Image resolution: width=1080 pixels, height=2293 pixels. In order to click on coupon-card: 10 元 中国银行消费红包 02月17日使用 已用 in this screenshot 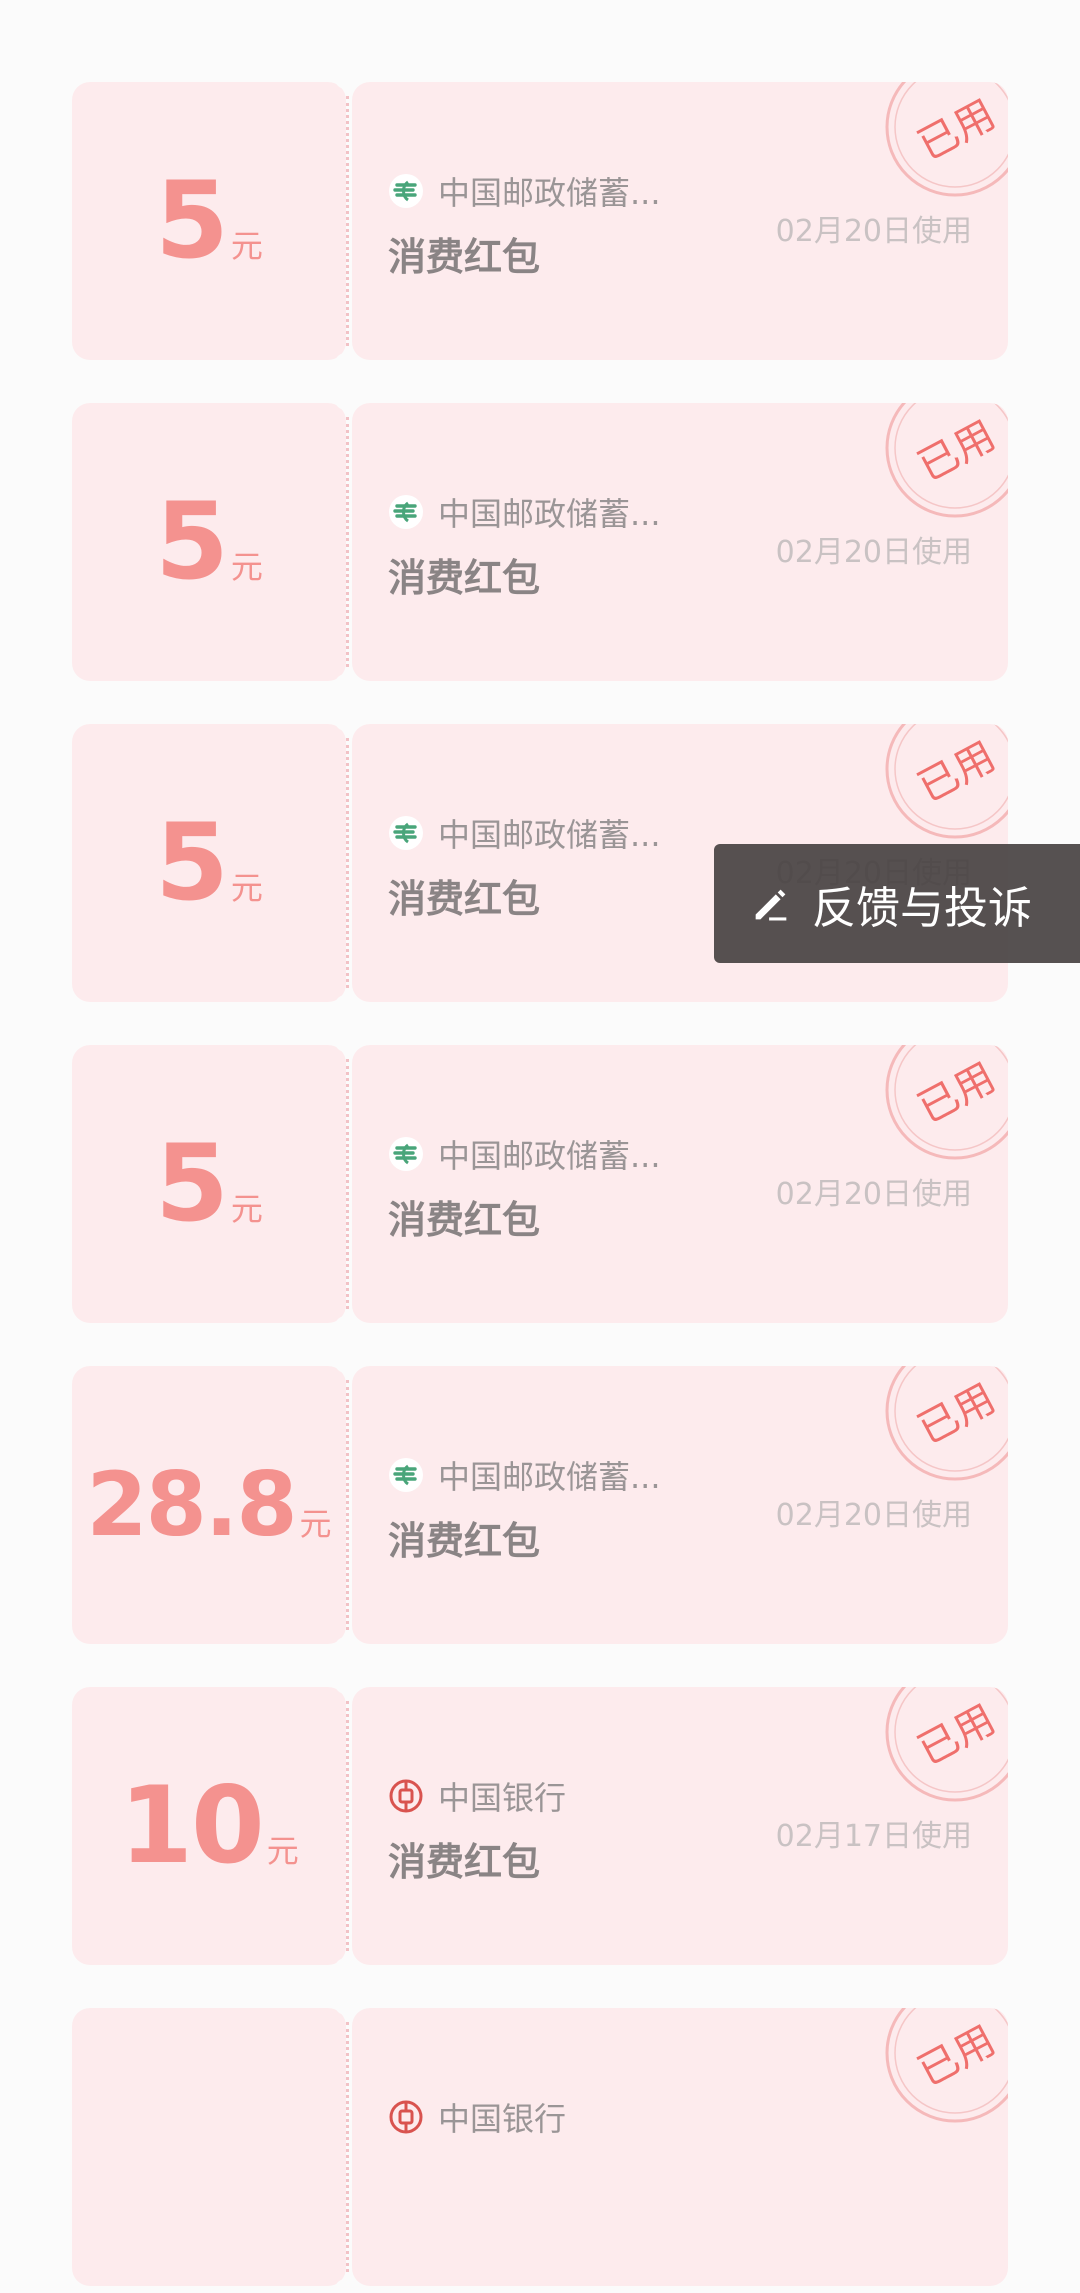, I will do `click(540, 1826)`.